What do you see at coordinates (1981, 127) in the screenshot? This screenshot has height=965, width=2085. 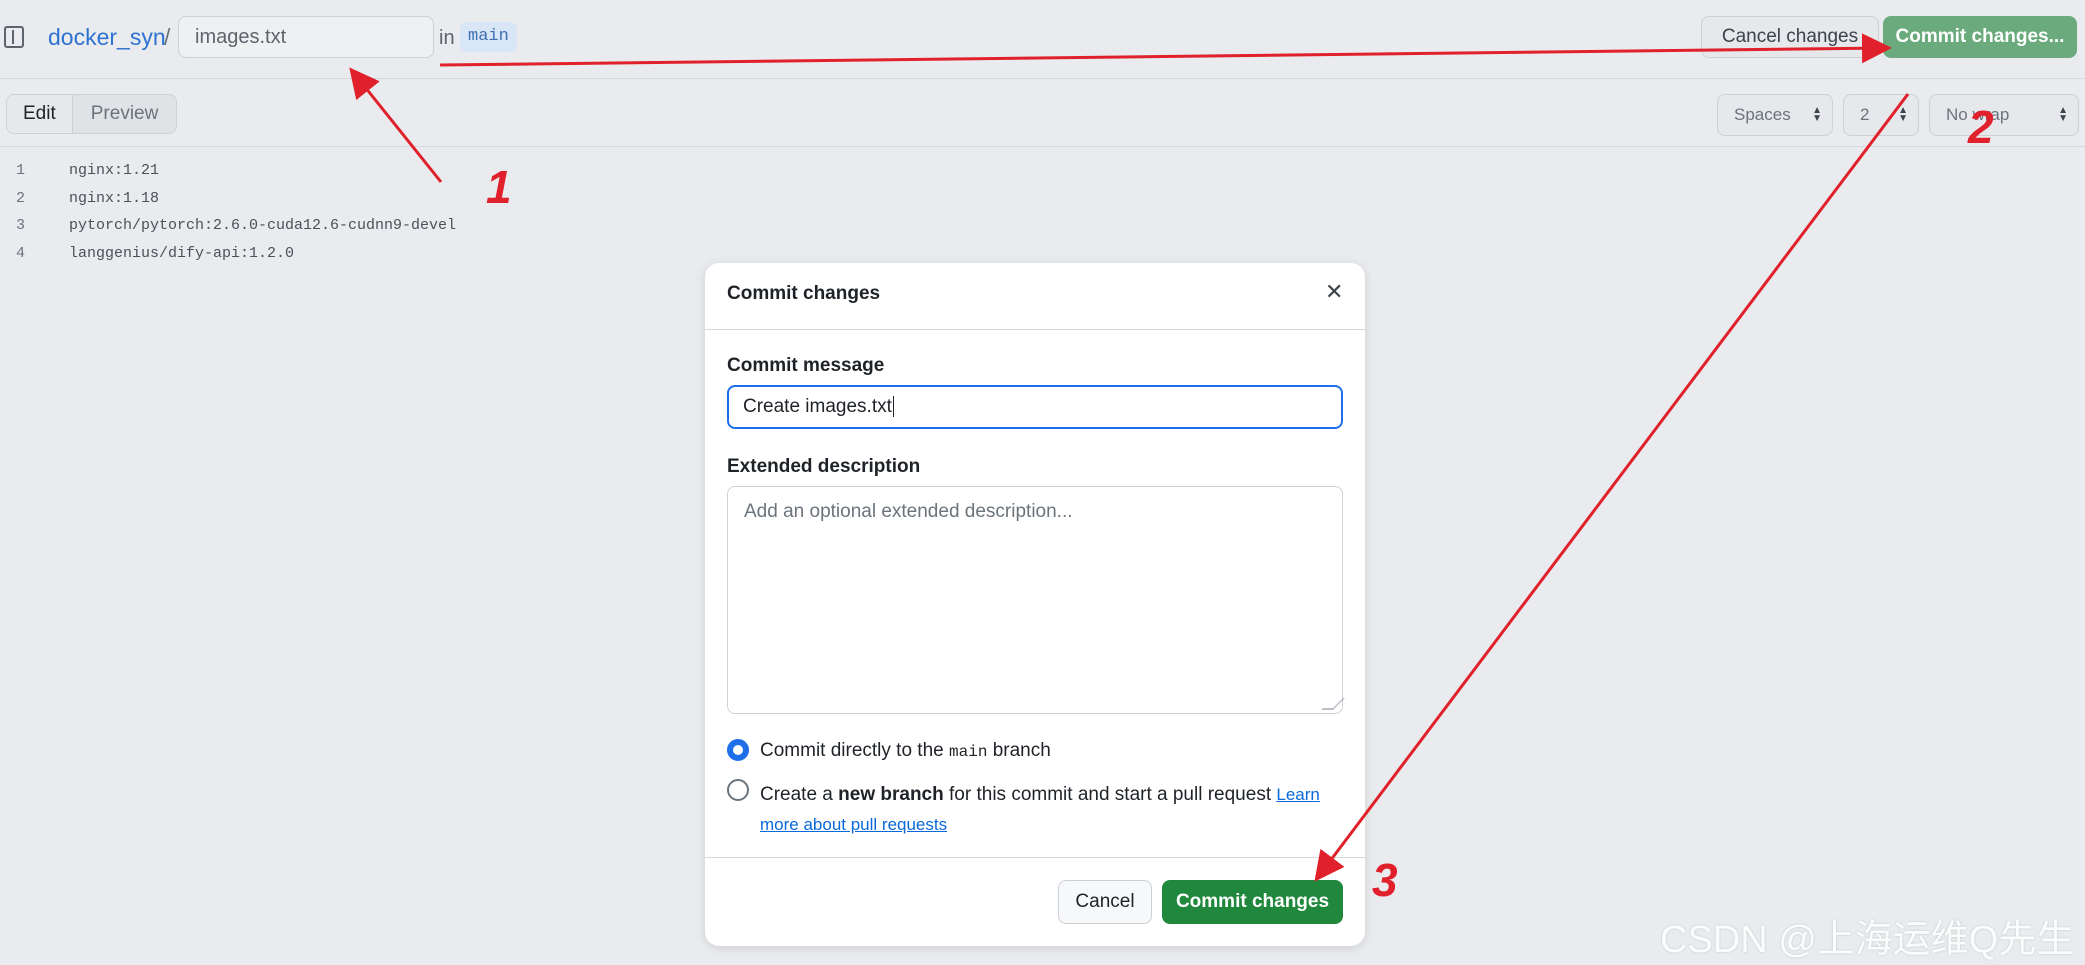 I see `annotation-step-2: 2` at bounding box center [1981, 127].